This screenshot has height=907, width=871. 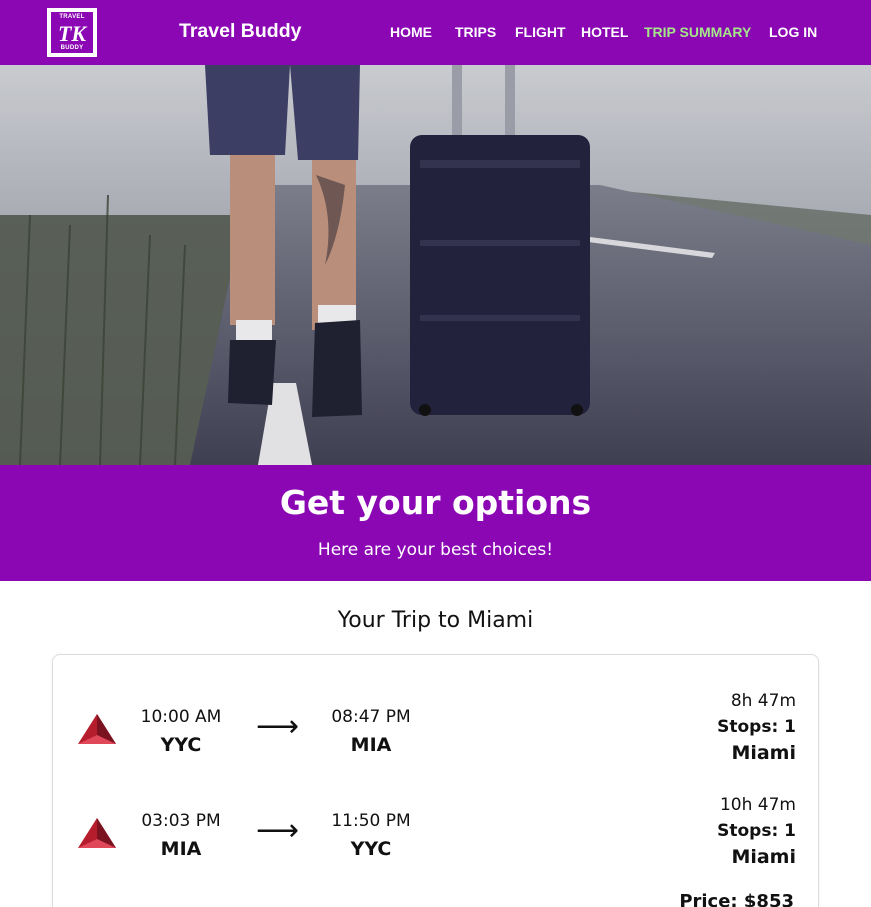 I want to click on arrival-time: 11:50 PM, so click(x=371, y=821).